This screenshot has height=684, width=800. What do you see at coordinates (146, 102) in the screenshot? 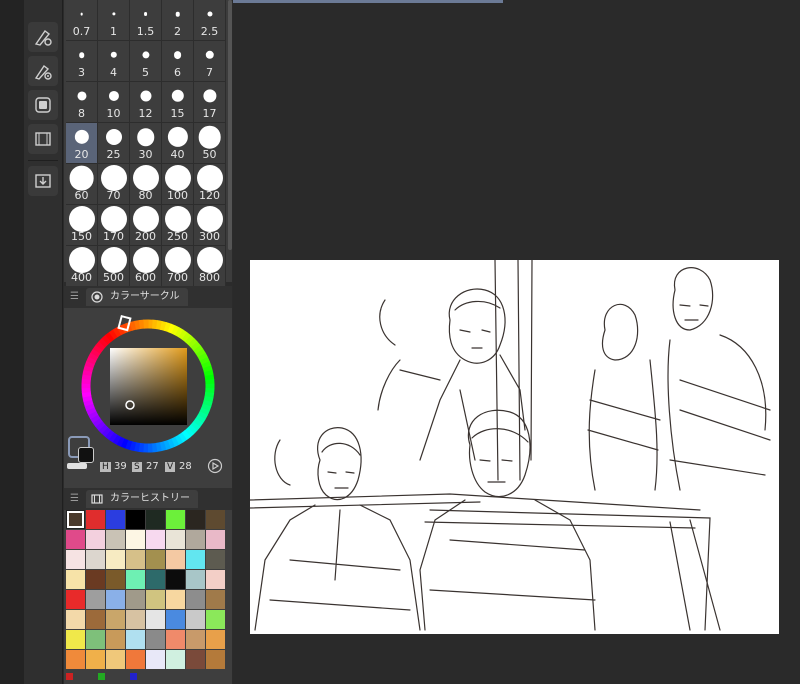
I see `brush-size-cell: 12` at bounding box center [146, 102].